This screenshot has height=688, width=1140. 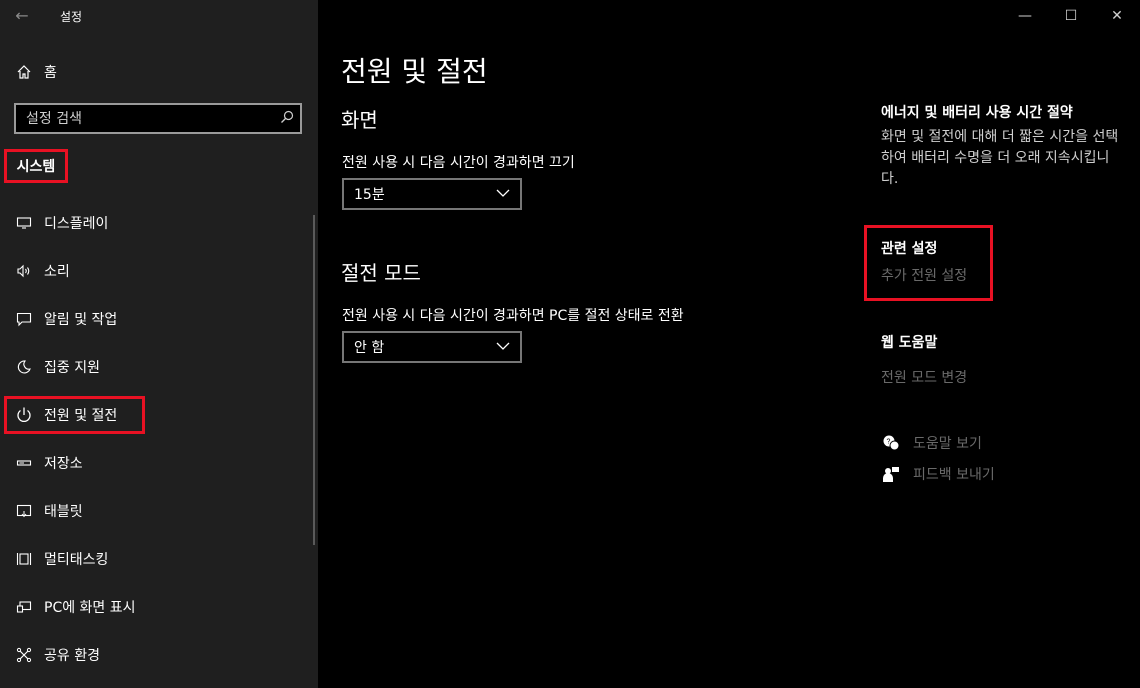 I want to click on dropdown-value: 안 함, so click(x=369, y=348).